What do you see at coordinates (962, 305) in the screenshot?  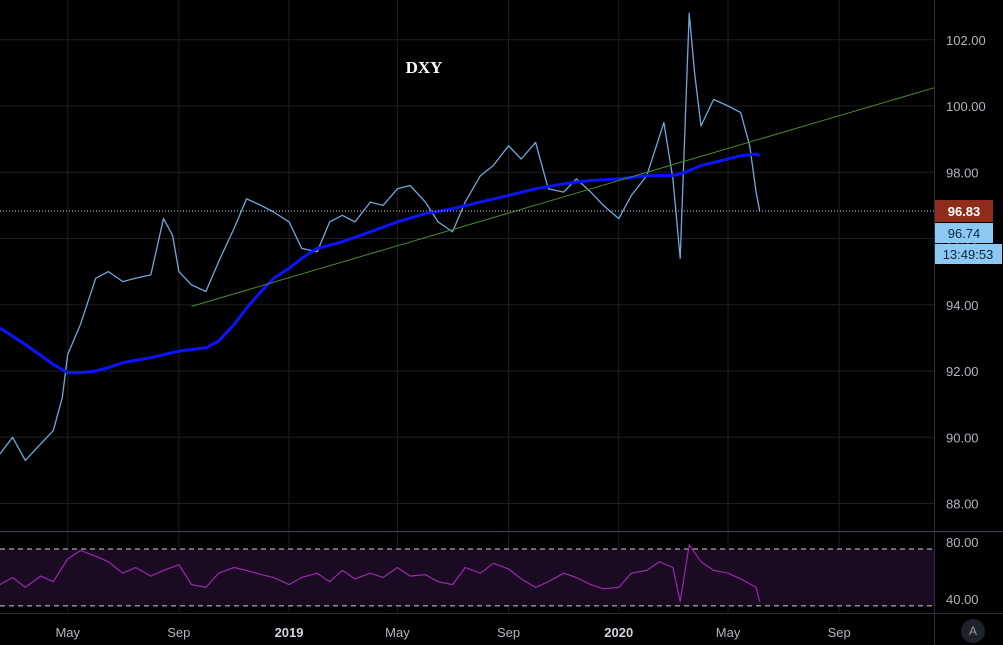 I see `price-axis-label: 94.00` at bounding box center [962, 305].